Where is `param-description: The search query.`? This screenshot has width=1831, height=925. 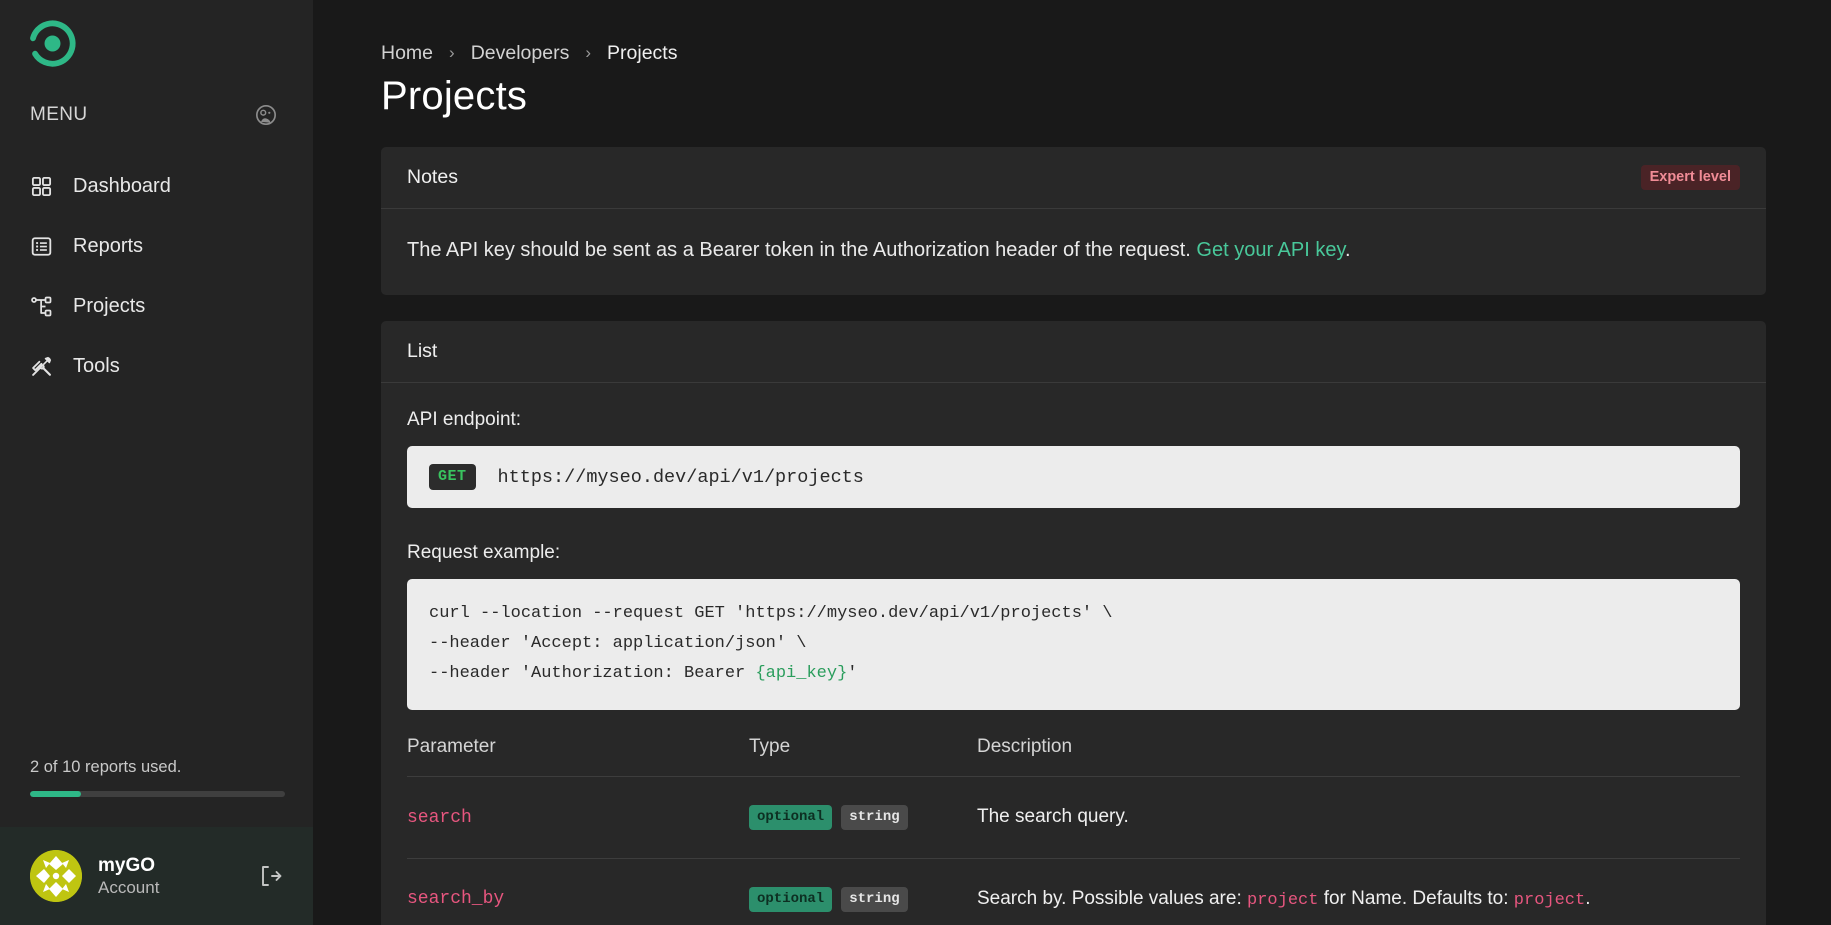
param-description: The search query. is located at coordinates (1053, 816).